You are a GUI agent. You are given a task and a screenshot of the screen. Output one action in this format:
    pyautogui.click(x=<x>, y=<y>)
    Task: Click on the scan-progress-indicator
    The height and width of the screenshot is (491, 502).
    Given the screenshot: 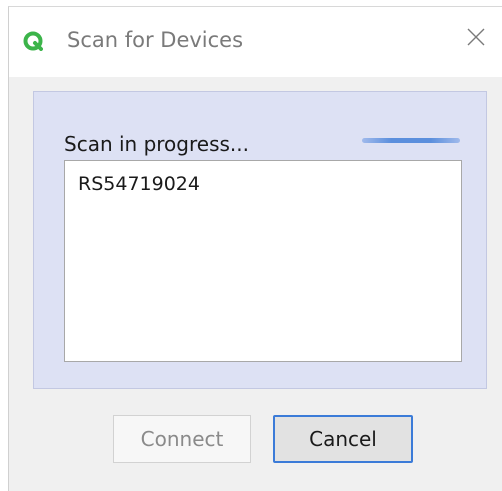 What is the action you would take?
    pyautogui.click(x=411, y=140)
    